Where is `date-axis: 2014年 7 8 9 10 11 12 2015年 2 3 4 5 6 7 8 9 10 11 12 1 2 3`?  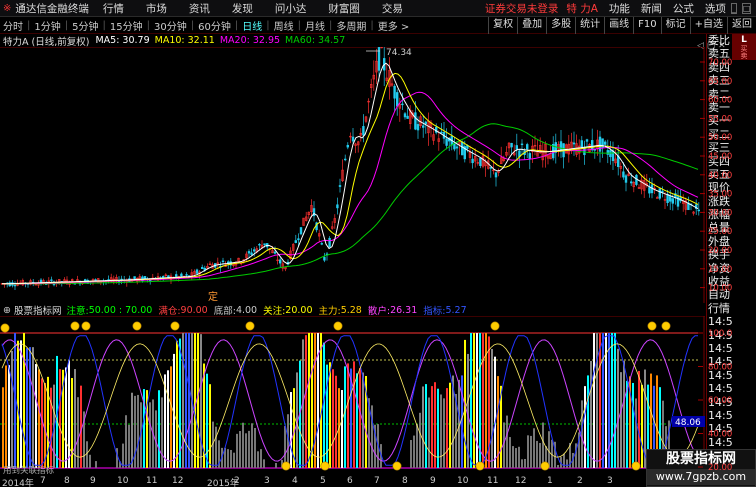 date-axis: 2014年 7 8 9 10 11 12 2015年 2 3 4 5 6 7 8 9 10 11 12 1 2 3 is located at coordinates (353, 481).